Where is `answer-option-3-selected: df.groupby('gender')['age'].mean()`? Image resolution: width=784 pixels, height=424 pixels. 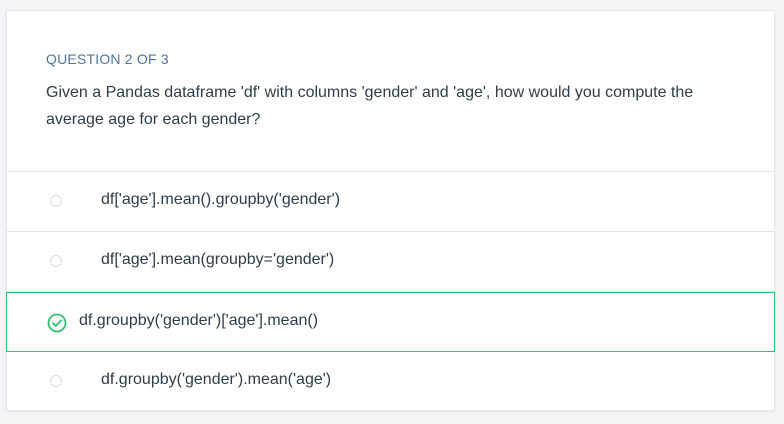 answer-option-3-selected: df.groupby('gender')['age'].mean() is located at coordinates (390, 322).